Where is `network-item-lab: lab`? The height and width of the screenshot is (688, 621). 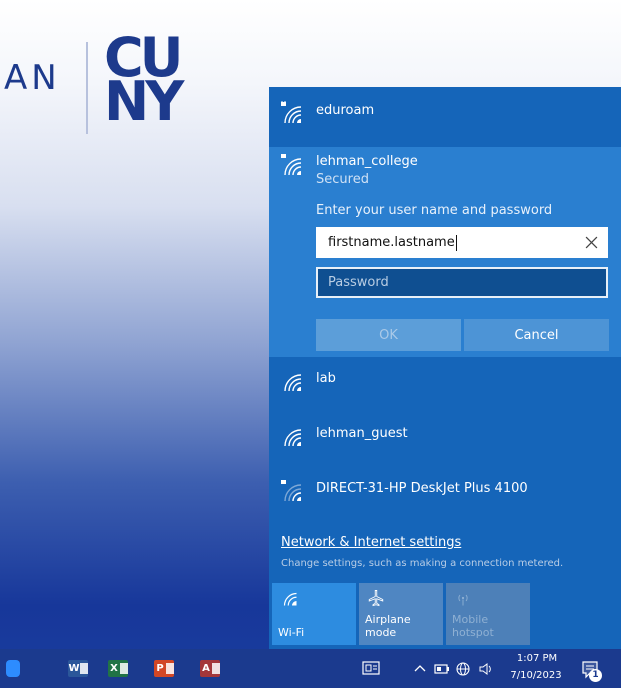
network-item-lab: lab is located at coordinates (445, 381).